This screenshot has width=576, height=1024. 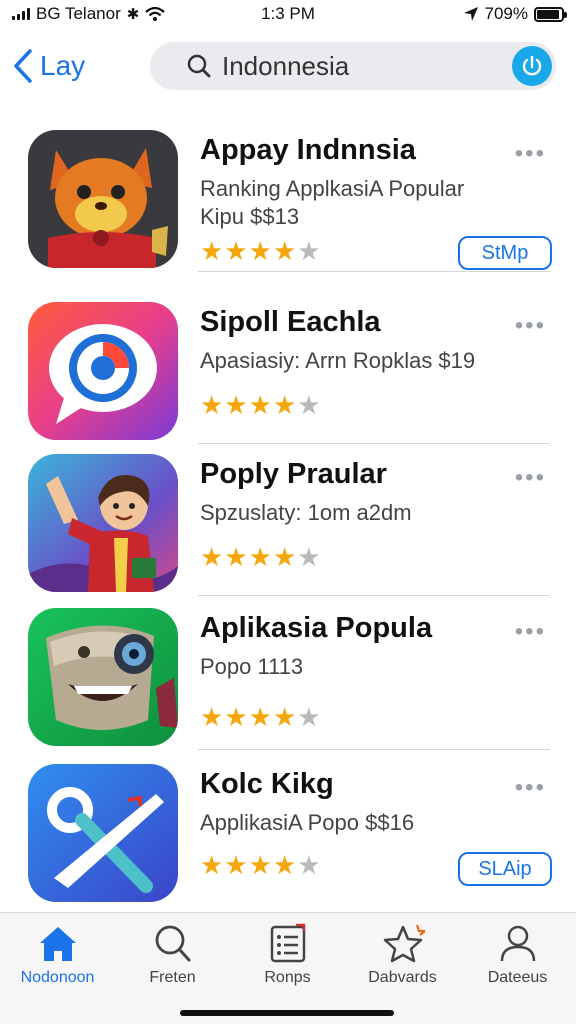 What do you see at coordinates (332, 188) in the screenshot?
I see `app-subtitle: Ranking ApplkasiA Popular` at bounding box center [332, 188].